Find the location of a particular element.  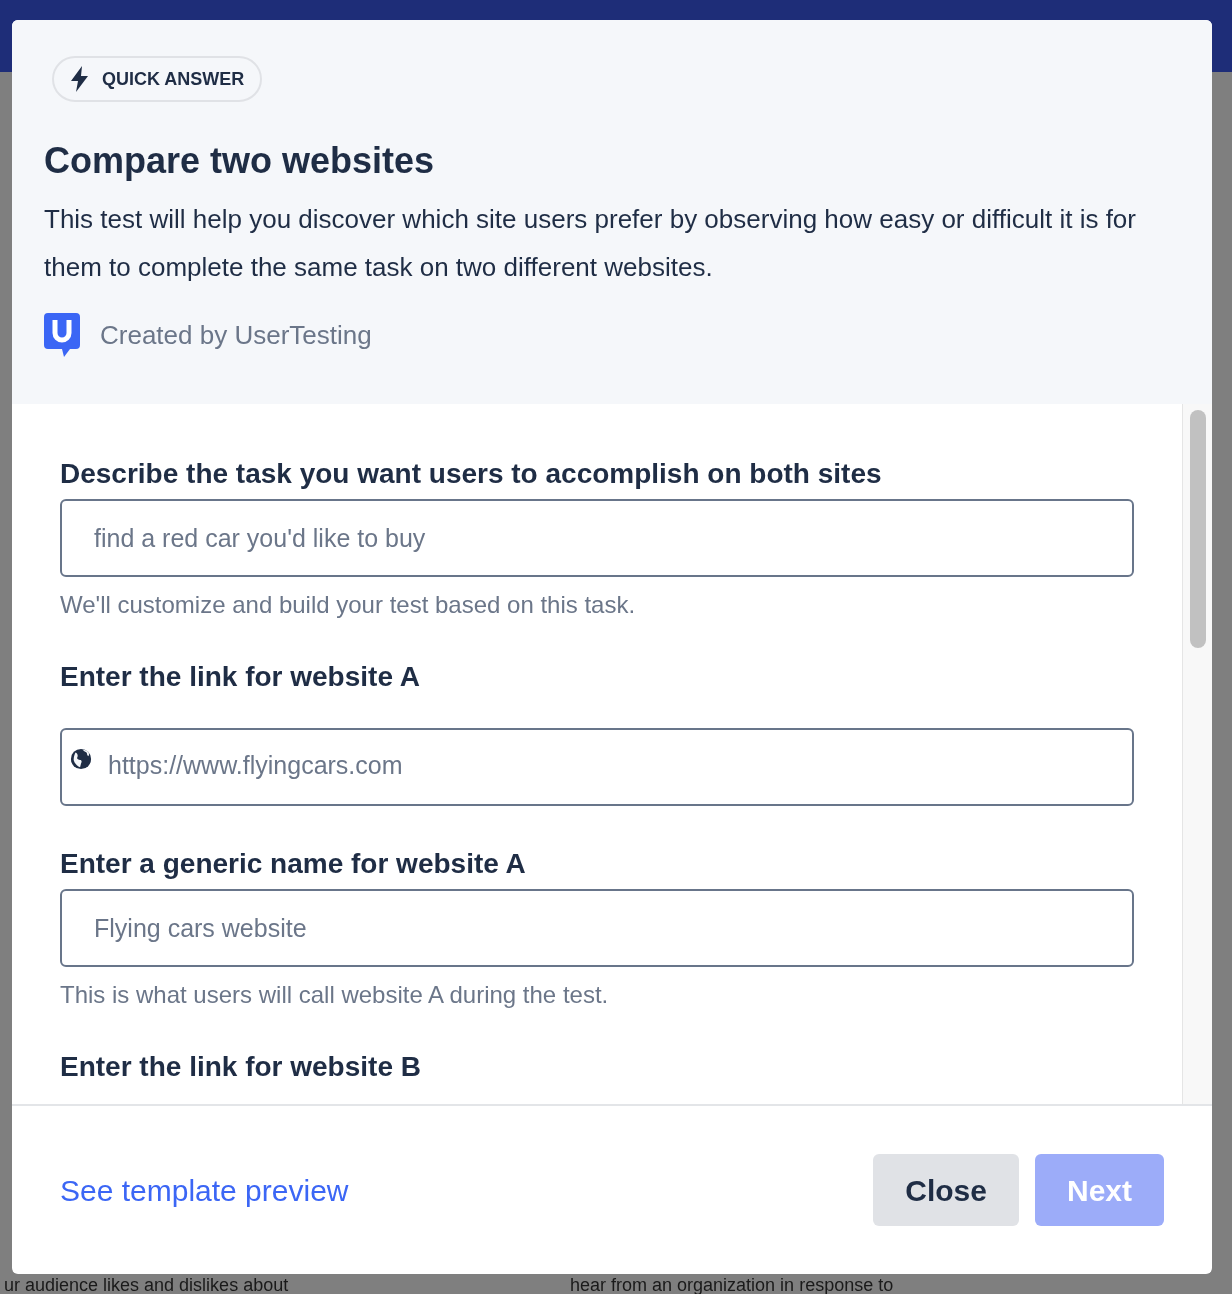

template-preview-link: See template preview is located at coordinates (204, 1190).